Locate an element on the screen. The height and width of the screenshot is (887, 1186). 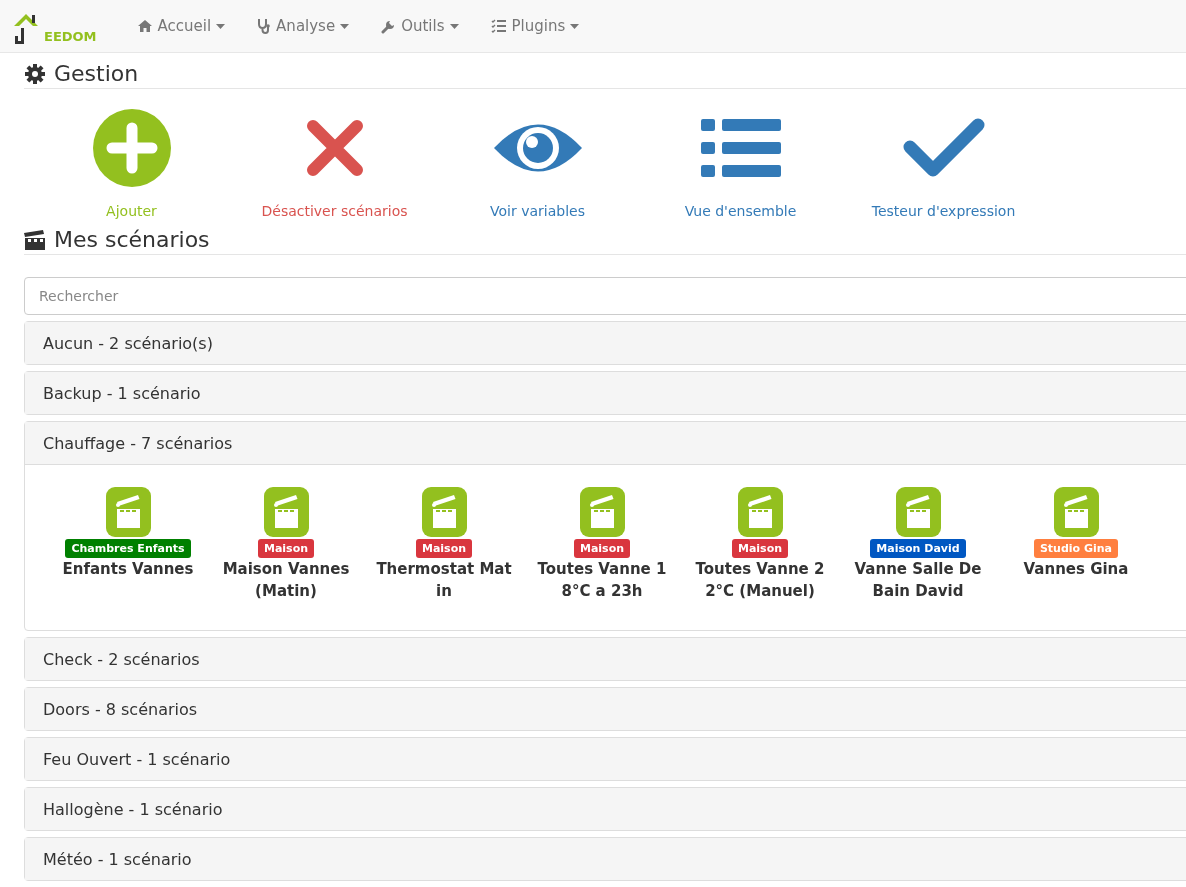
scenario-card: Maison Thermostat Matin is located at coordinates (444, 544).